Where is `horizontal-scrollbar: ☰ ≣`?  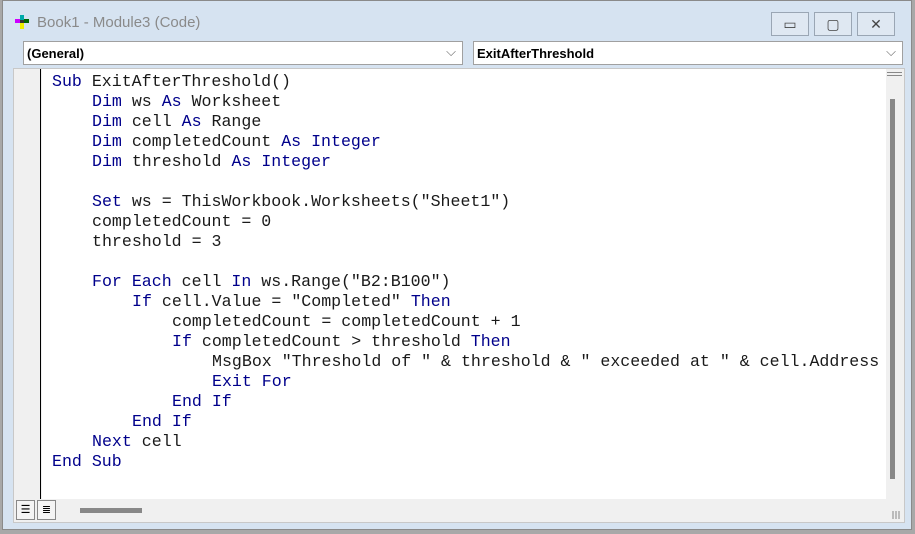
horizontal-scrollbar: ☰ ≣ is located at coordinates (459, 510).